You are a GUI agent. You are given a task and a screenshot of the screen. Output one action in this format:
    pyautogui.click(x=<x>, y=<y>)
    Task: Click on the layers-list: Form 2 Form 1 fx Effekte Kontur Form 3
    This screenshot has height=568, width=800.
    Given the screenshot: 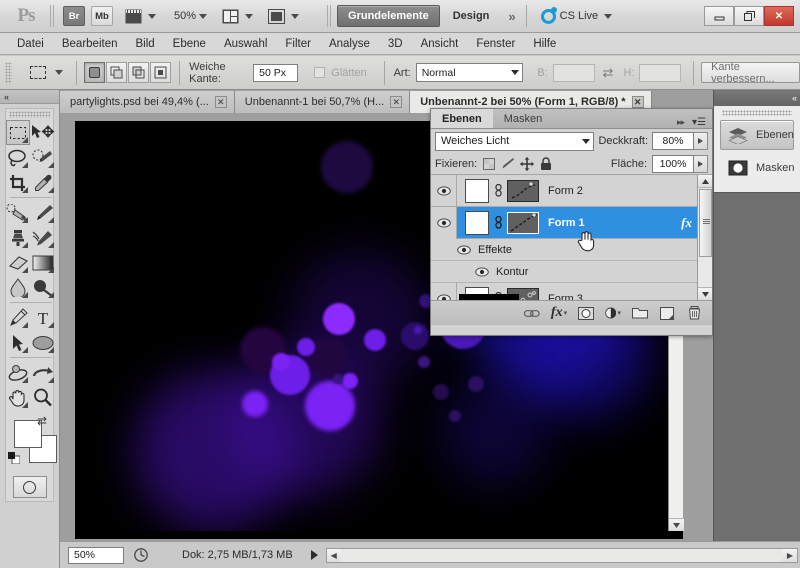 What is the action you would take?
    pyautogui.click(x=571, y=237)
    